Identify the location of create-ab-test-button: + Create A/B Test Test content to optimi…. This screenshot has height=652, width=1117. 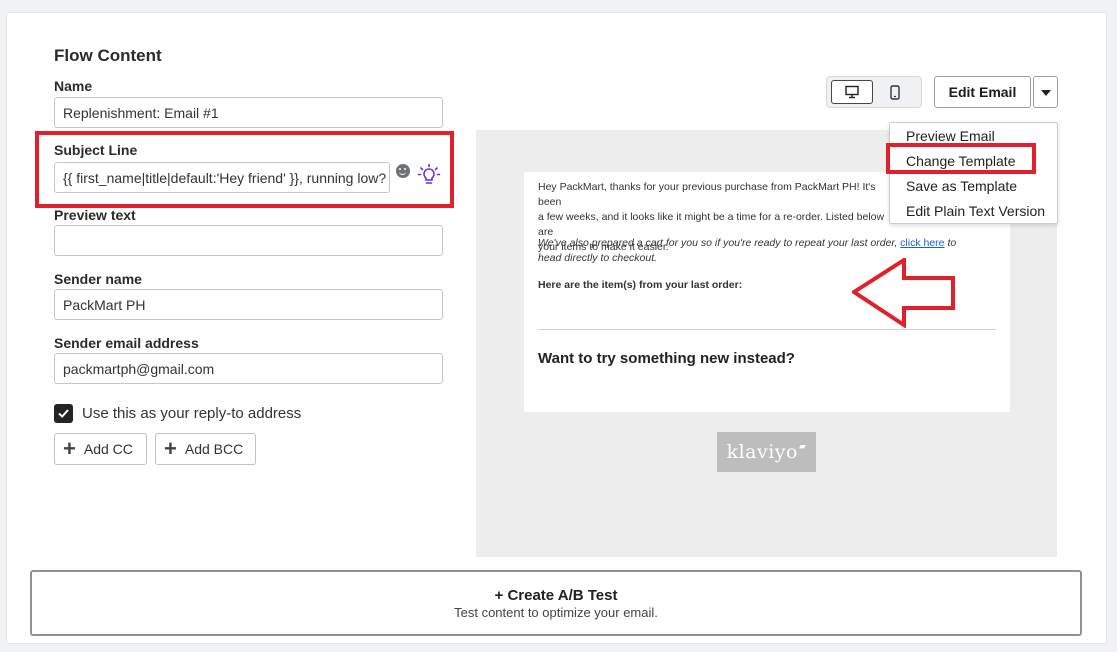
(556, 603).